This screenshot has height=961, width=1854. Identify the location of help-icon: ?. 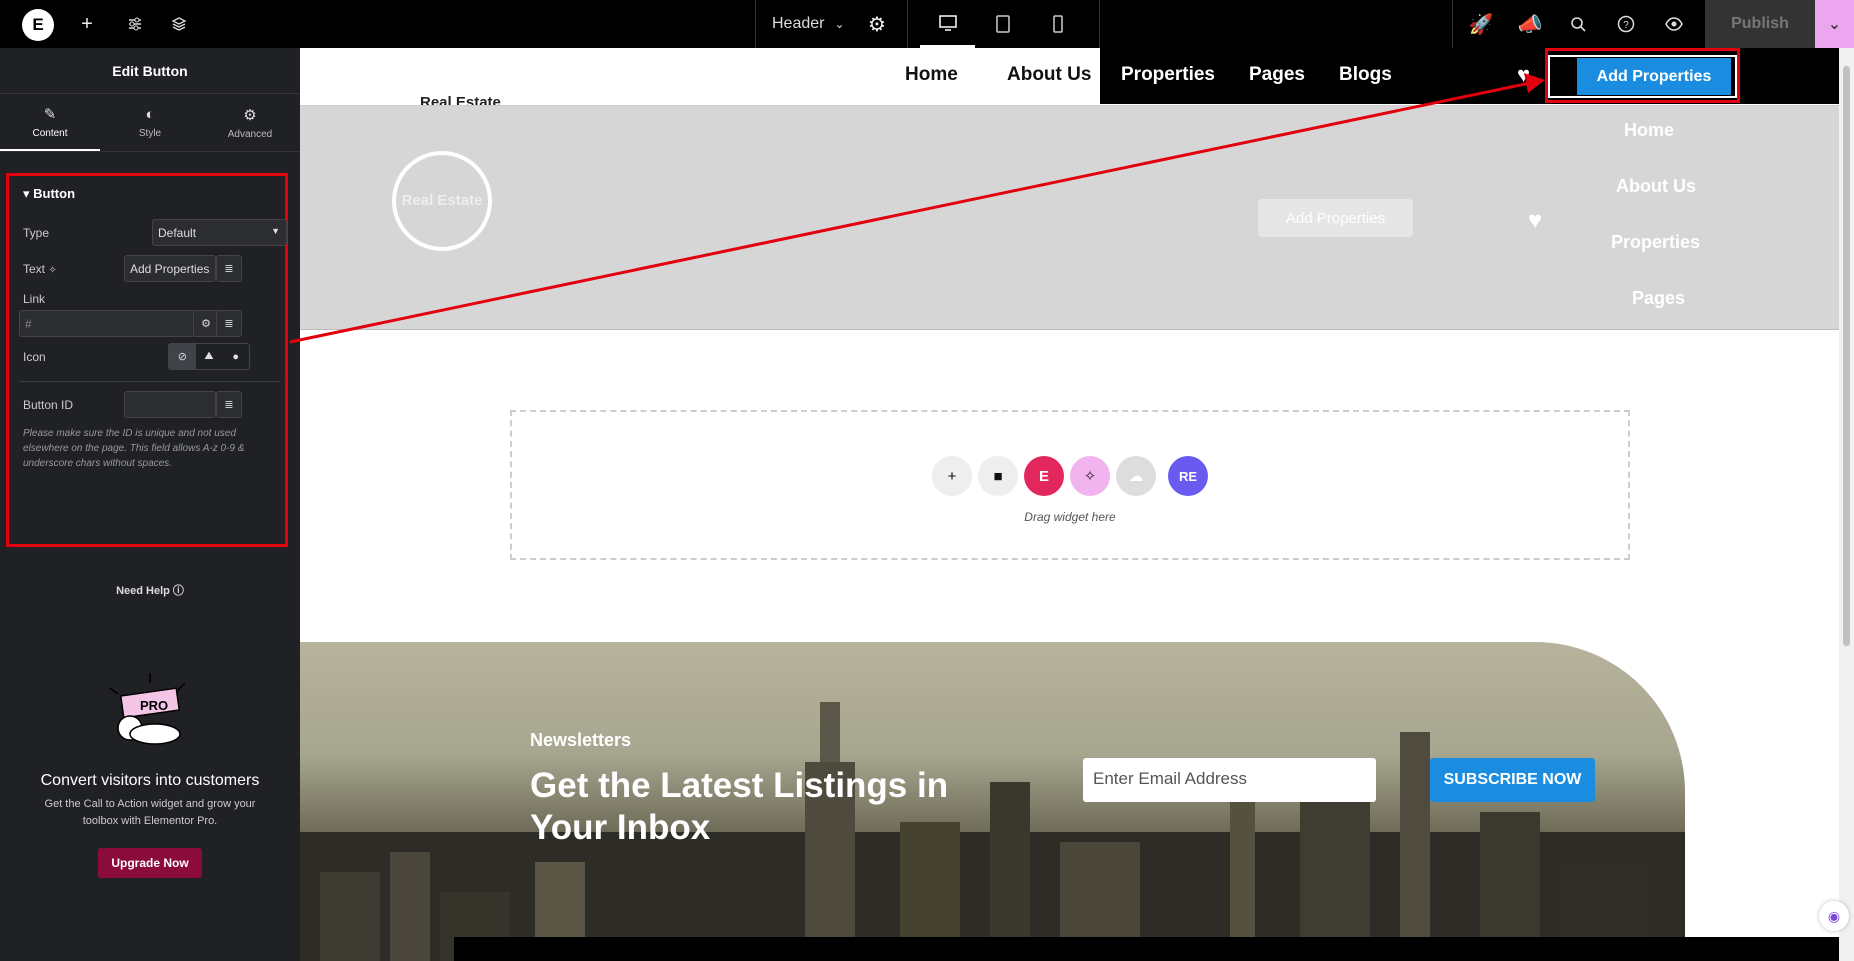
(1626, 24).